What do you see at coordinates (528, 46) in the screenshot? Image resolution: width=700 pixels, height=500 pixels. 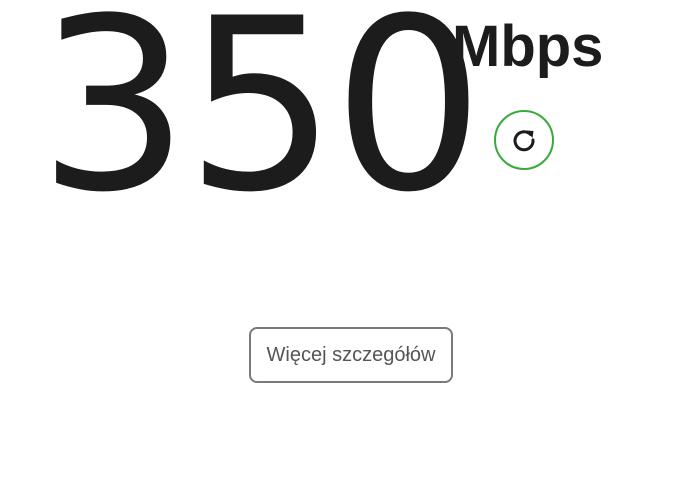 I see `speed-unit: Mbps` at bounding box center [528, 46].